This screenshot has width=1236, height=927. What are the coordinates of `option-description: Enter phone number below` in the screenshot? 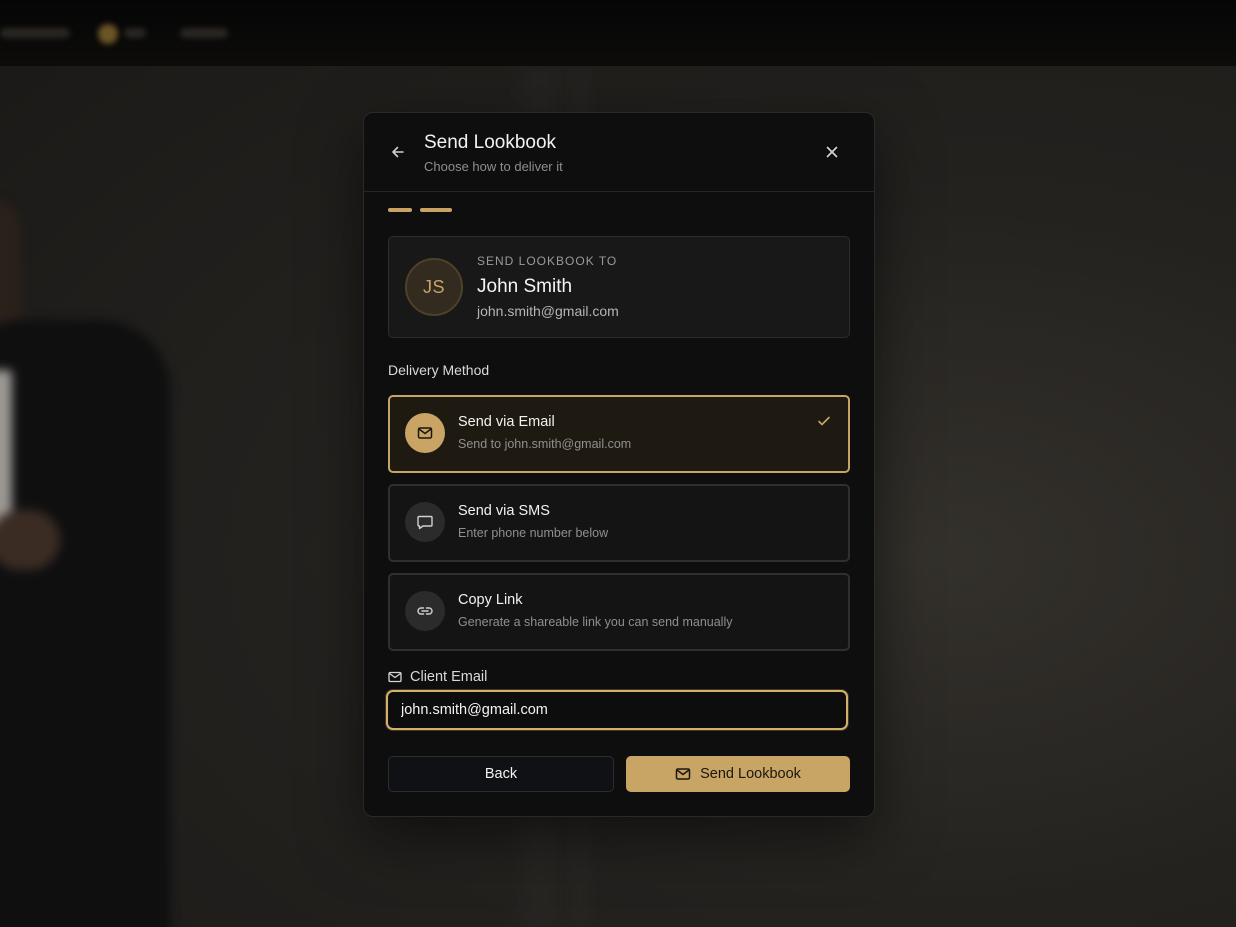 It's located at (533, 533).